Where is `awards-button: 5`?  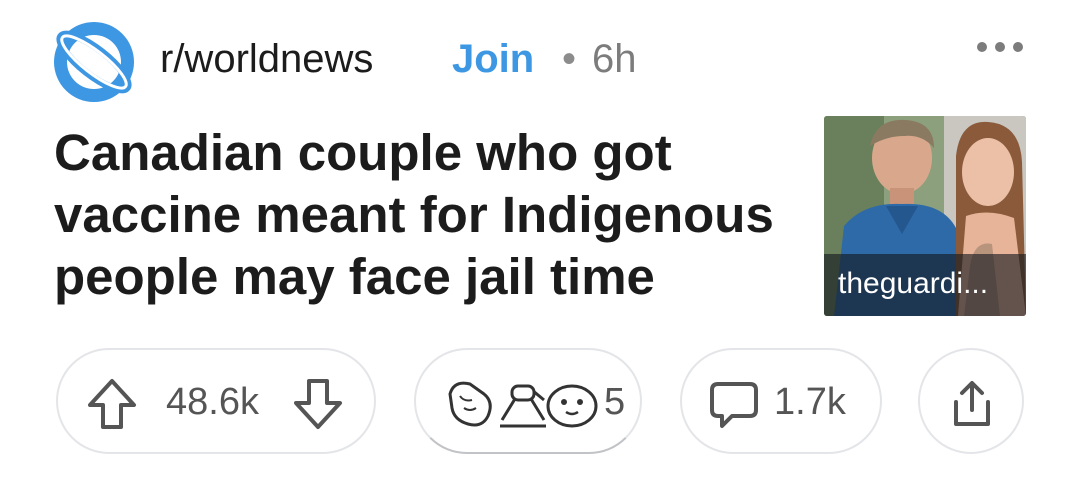 awards-button: 5 is located at coordinates (528, 401).